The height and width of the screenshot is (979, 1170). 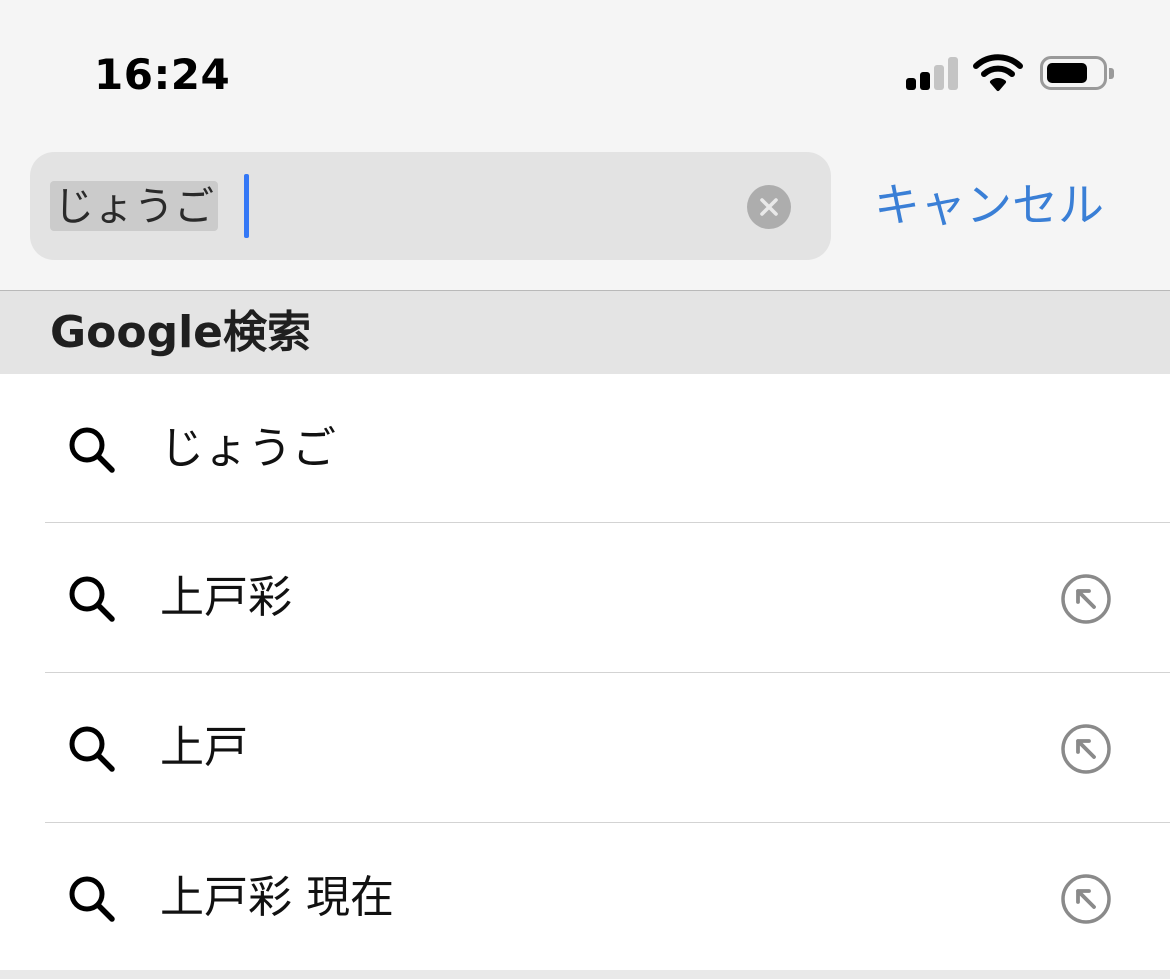 I want to click on suggestion-label: じょうご, so click(x=248, y=448).